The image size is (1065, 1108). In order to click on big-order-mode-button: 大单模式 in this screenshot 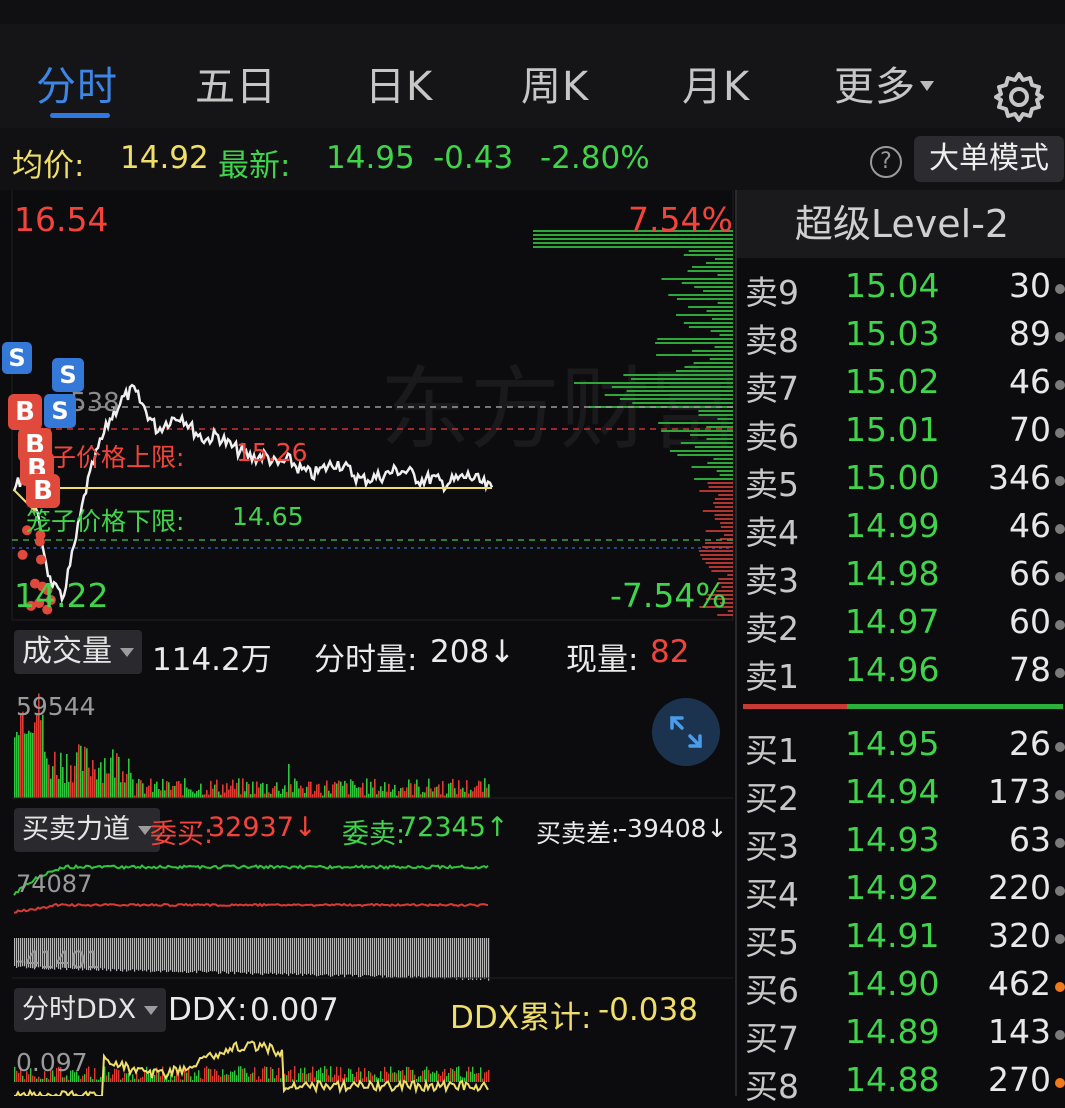, I will do `click(989, 159)`.